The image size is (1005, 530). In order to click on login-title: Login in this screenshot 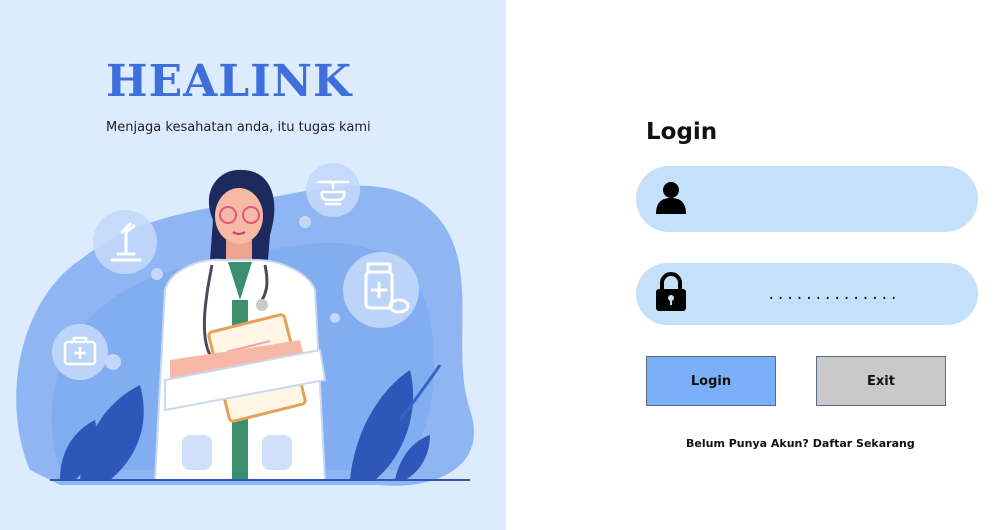, I will do `click(682, 132)`.